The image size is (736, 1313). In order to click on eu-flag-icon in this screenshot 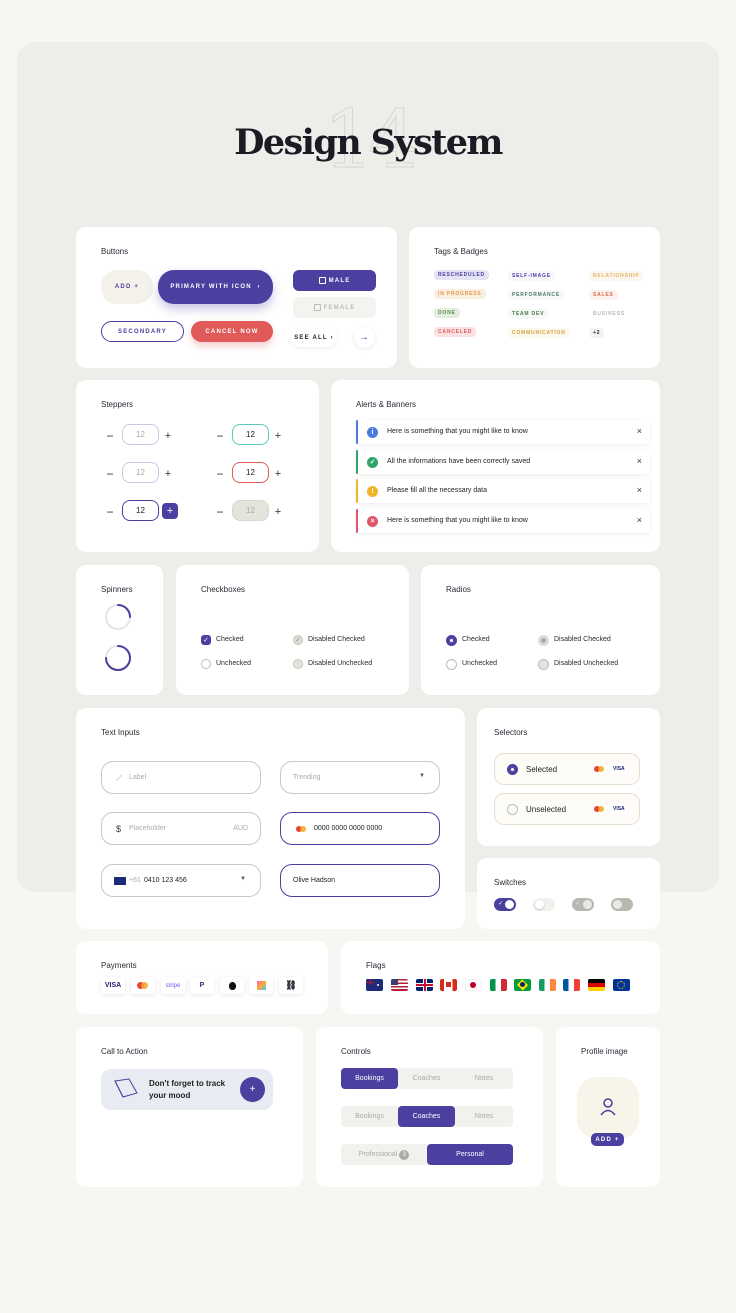, I will do `click(621, 985)`.